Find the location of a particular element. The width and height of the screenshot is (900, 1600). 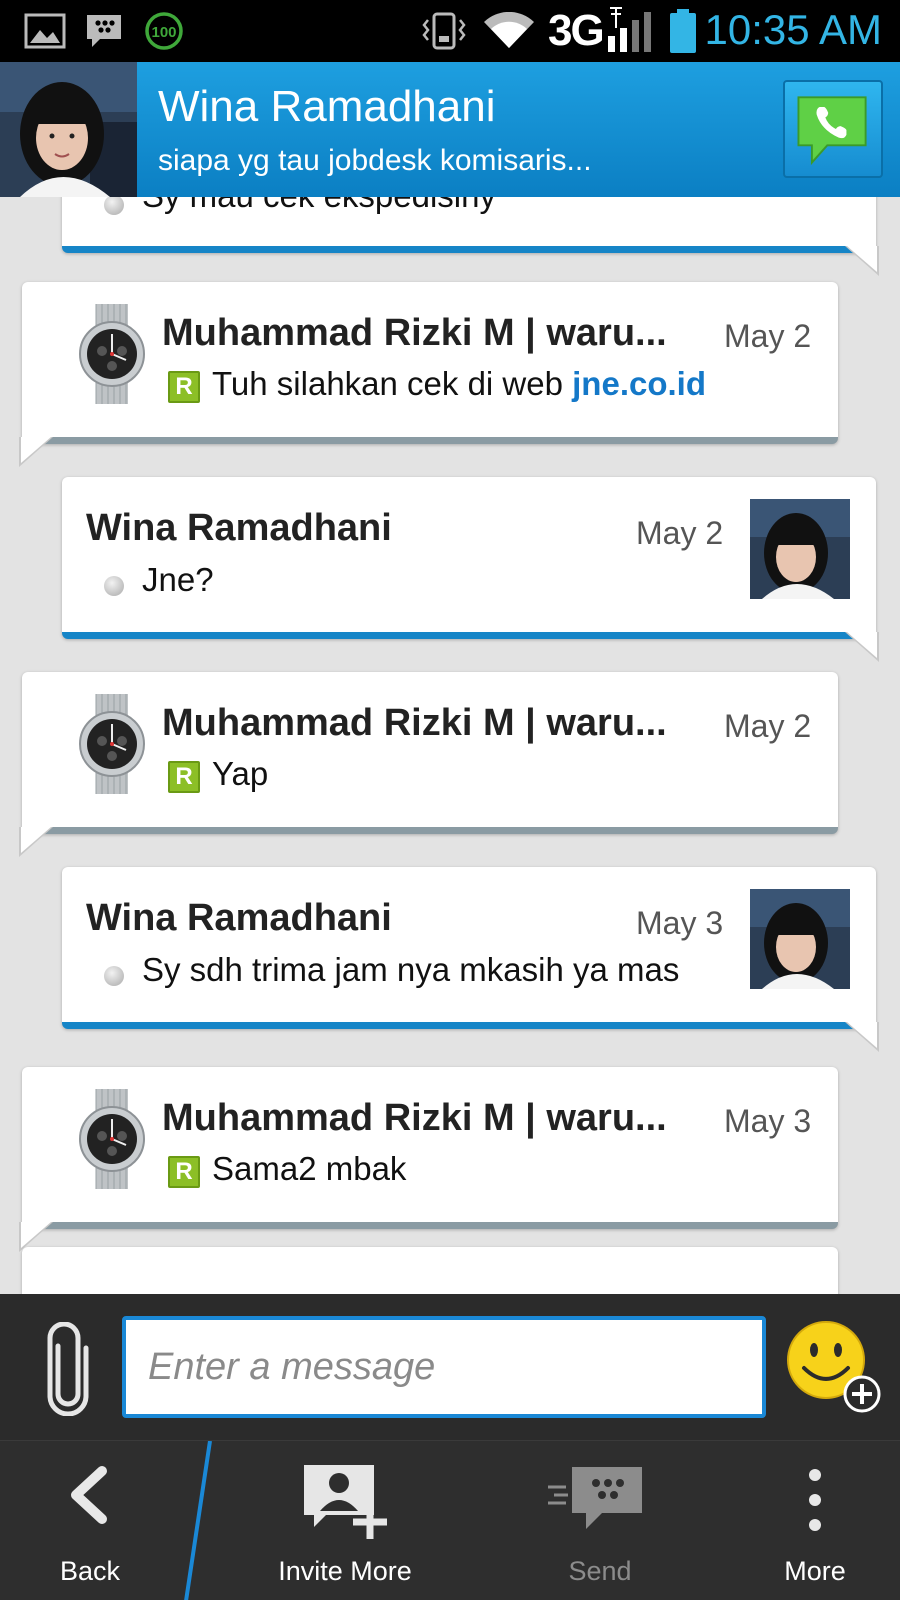

attach-icon is located at coordinates (68, 1369).